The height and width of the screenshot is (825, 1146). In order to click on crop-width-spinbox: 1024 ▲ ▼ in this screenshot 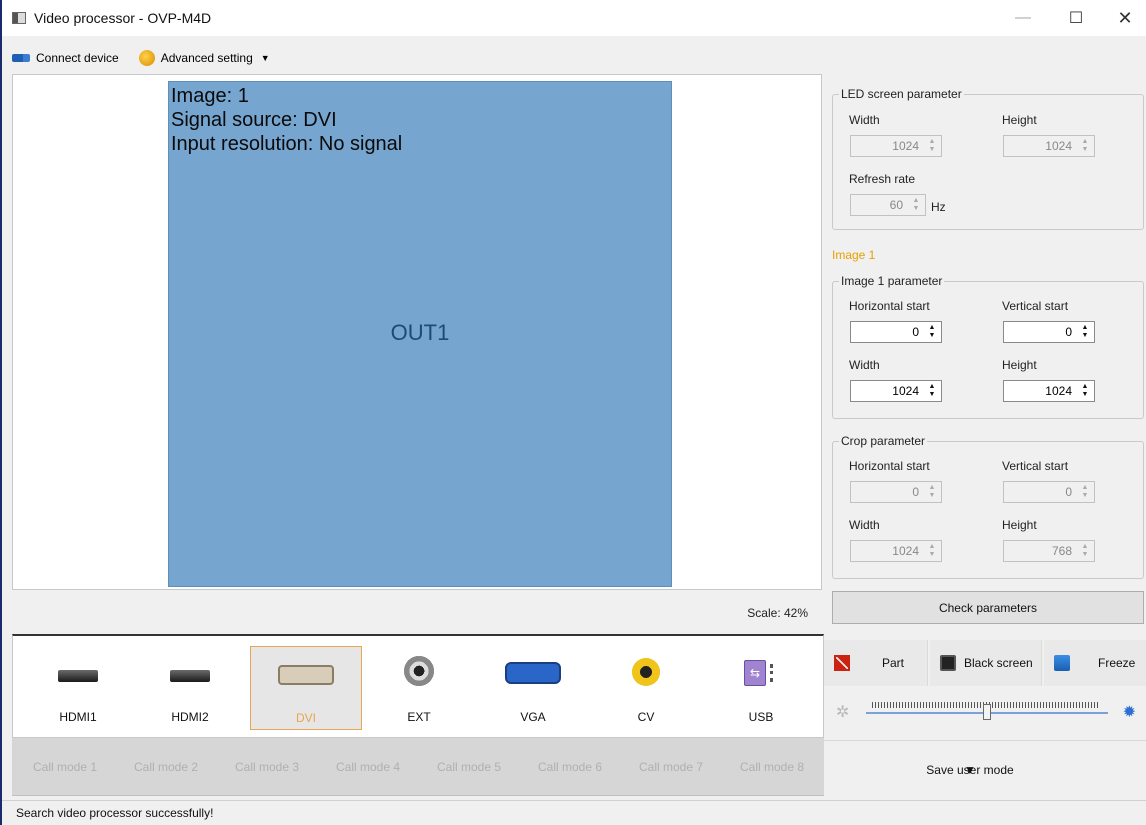, I will do `click(896, 551)`.